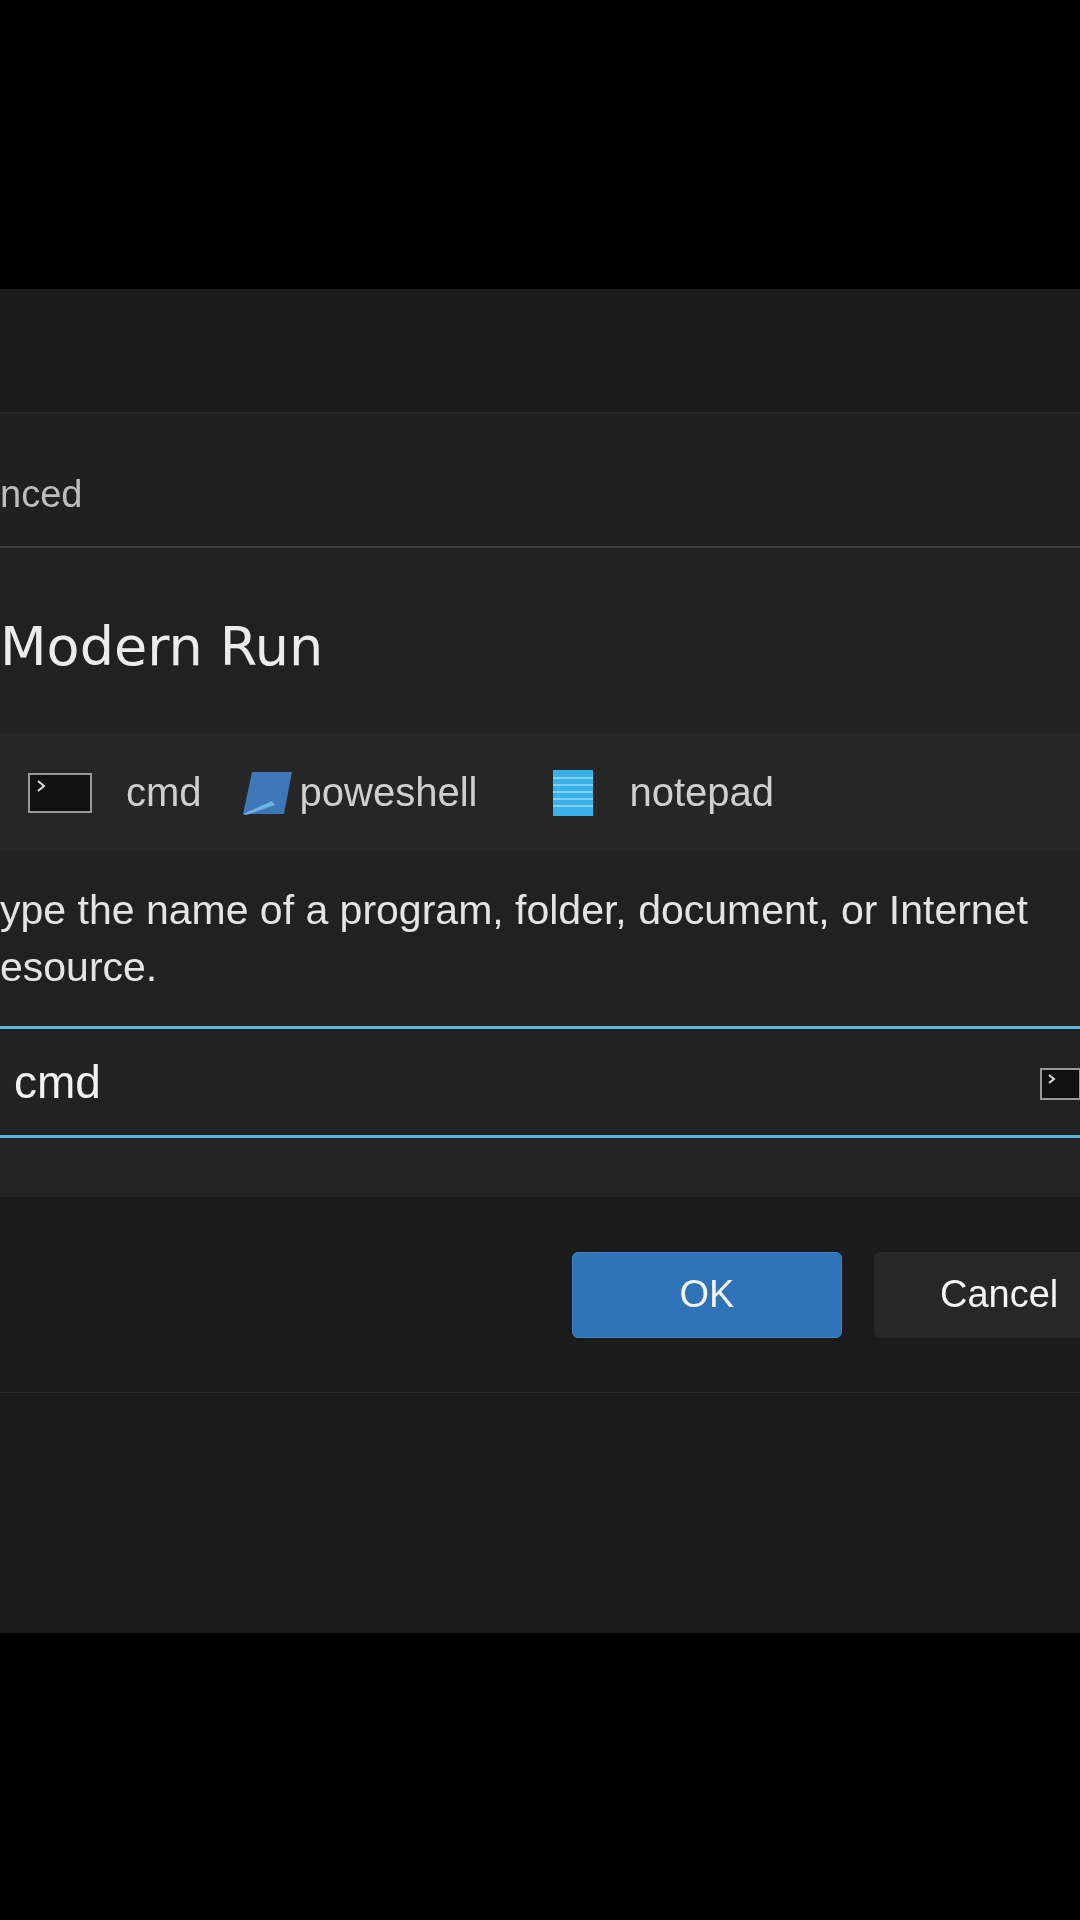  Describe the element at coordinates (164, 792) in the screenshot. I see `quick-launch-item: cmd` at that location.